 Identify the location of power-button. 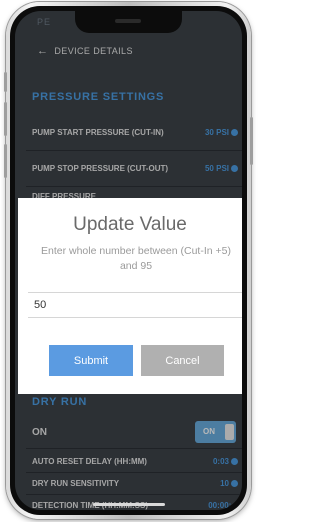
(251, 141).